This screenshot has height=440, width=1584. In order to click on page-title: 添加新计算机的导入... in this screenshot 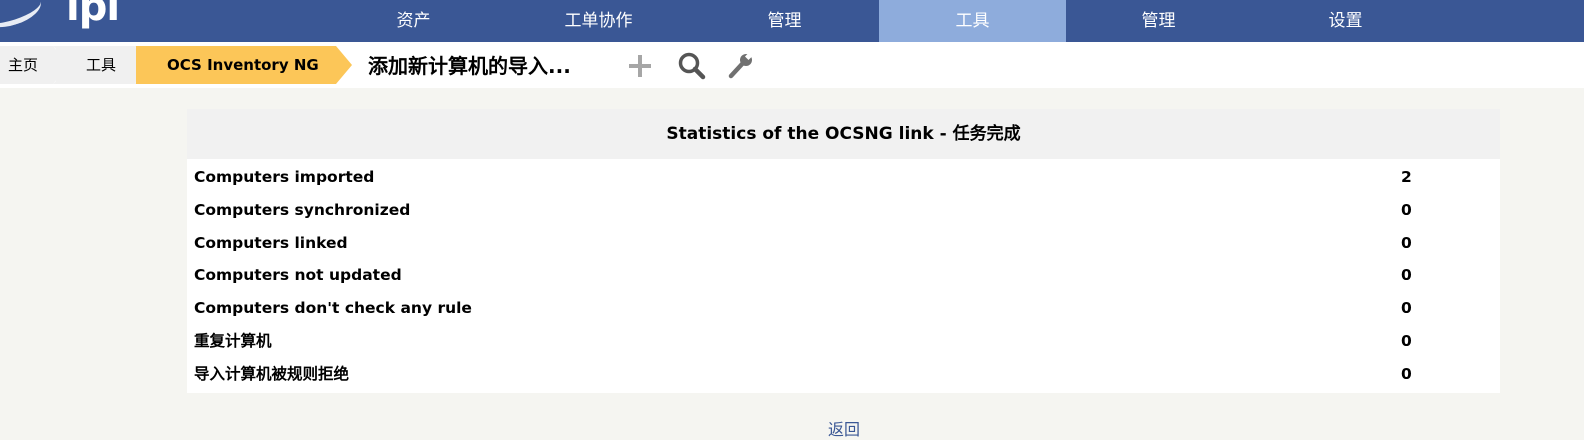, I will do `click(469, 66)`.